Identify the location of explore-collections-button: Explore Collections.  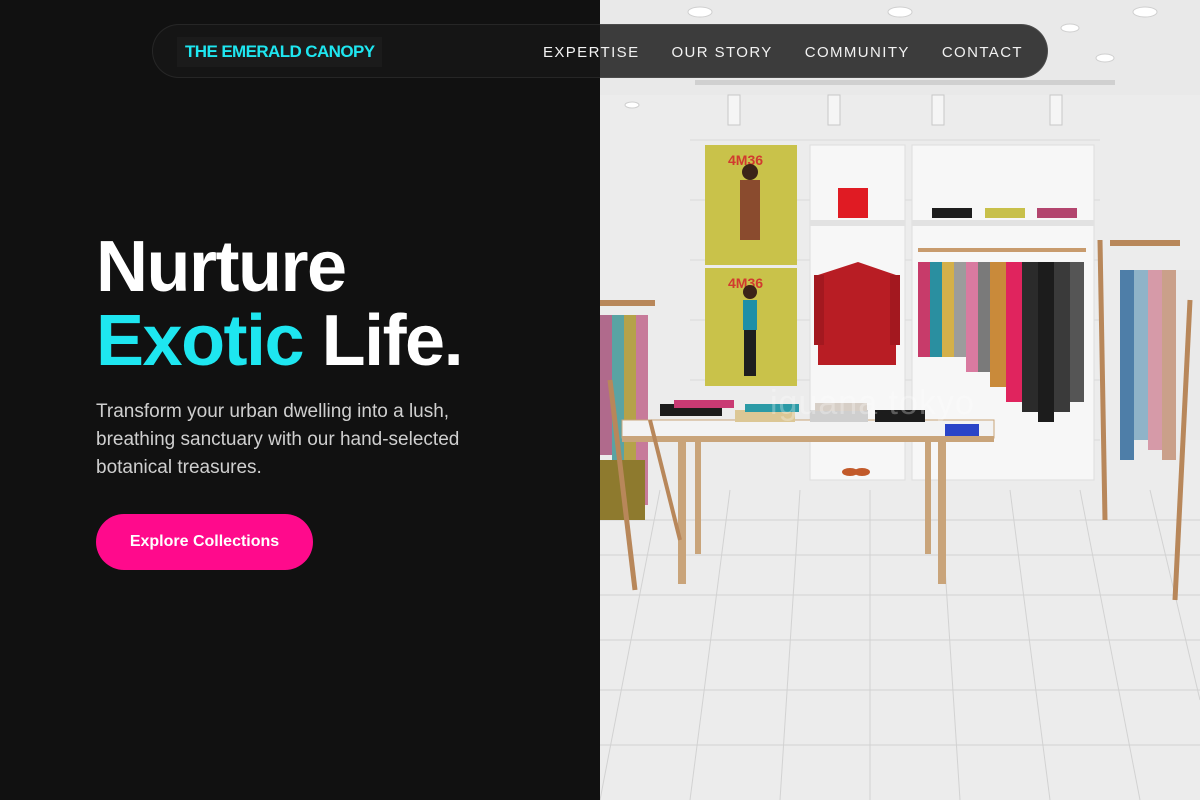
(204, 542).